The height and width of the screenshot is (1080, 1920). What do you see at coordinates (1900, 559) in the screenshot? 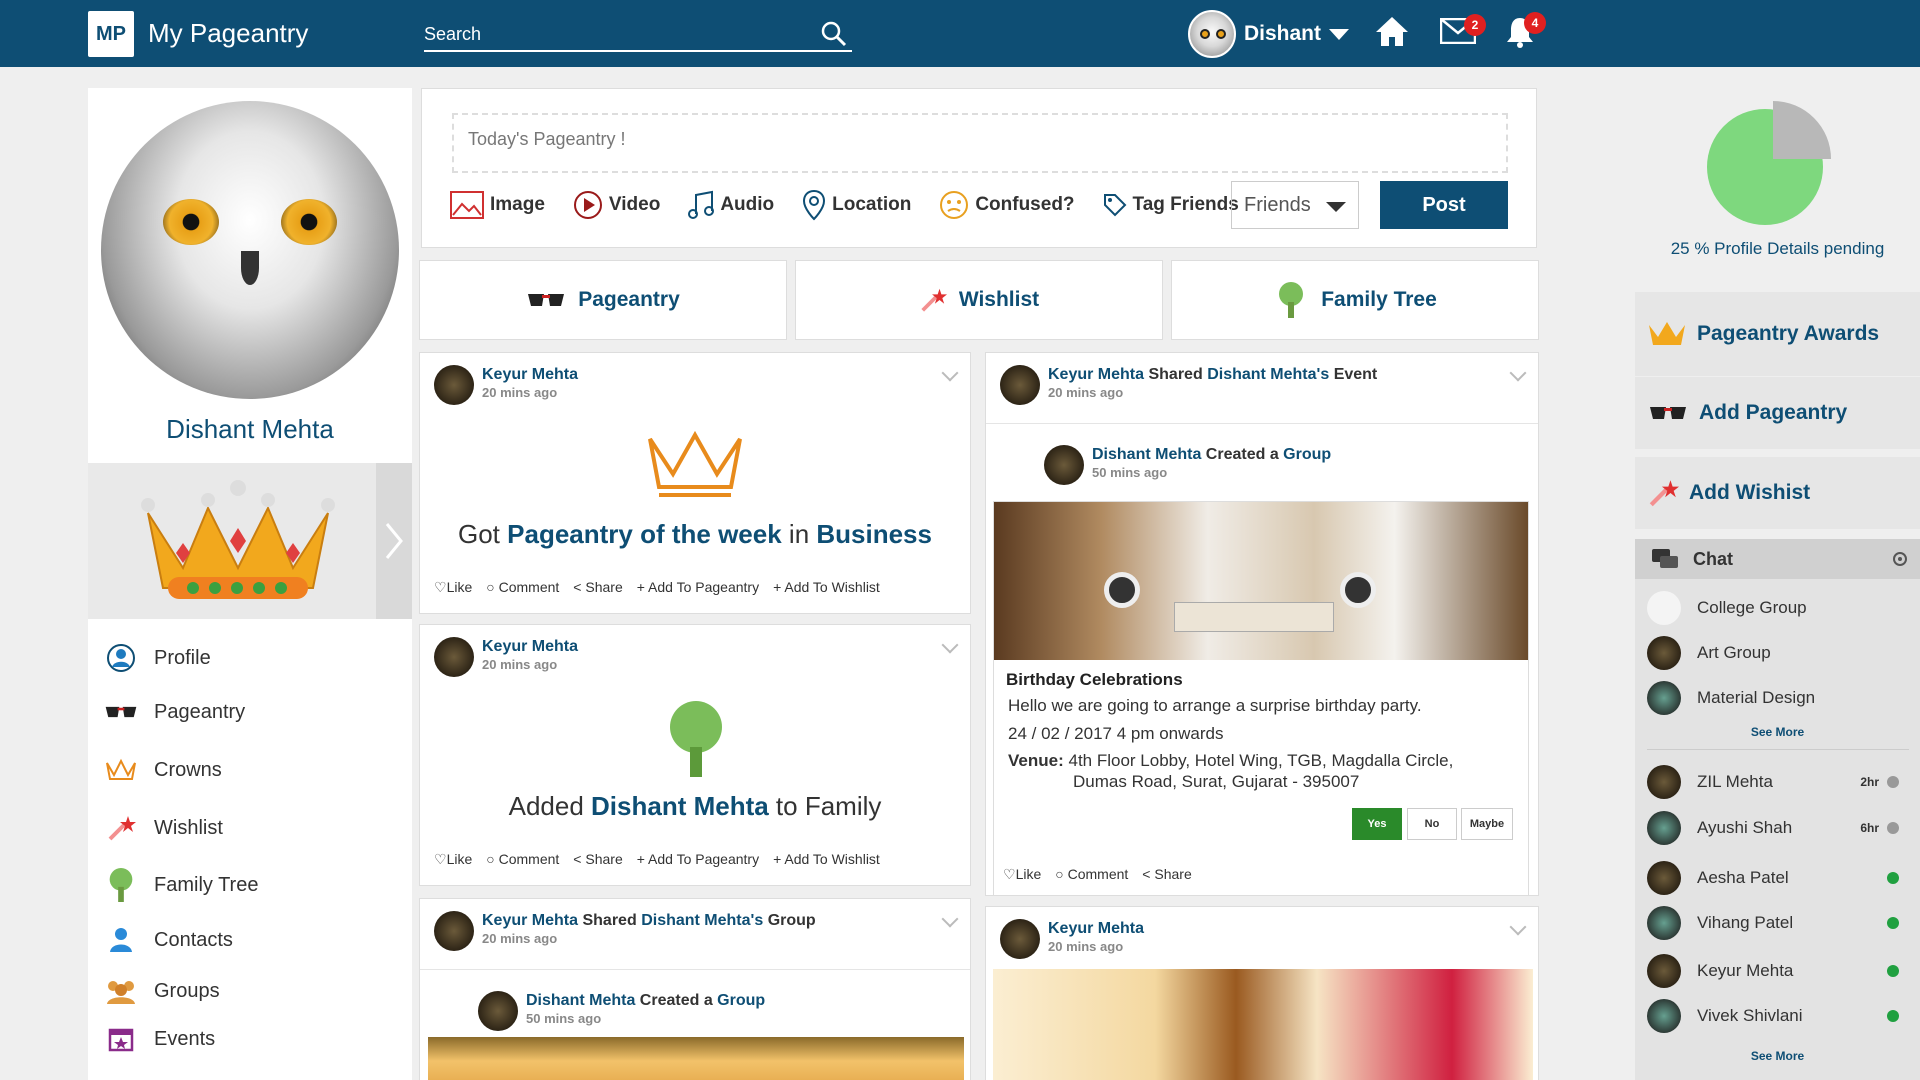
I see `gear-icon` at bounding box center [1900, 559].